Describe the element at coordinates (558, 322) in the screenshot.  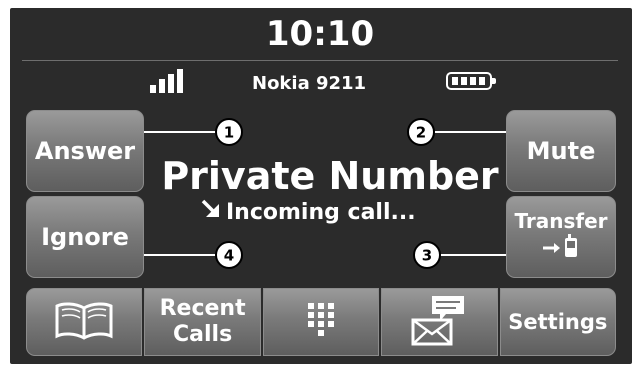
I see `settings-button: Settings` at that location.